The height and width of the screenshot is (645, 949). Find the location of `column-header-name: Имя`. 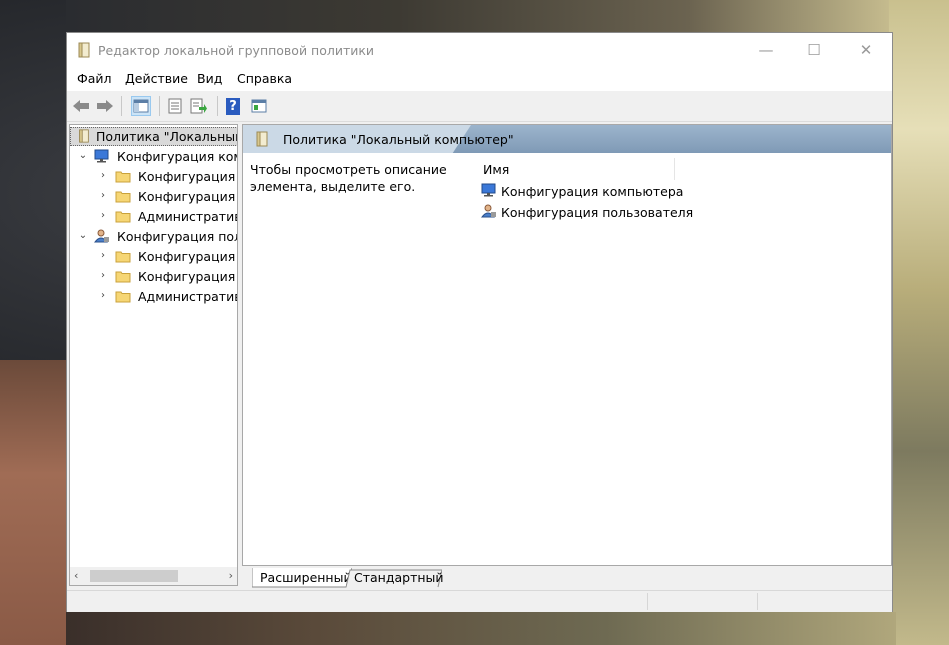

column-header-name: Имя is located at coordinates (496, 169).